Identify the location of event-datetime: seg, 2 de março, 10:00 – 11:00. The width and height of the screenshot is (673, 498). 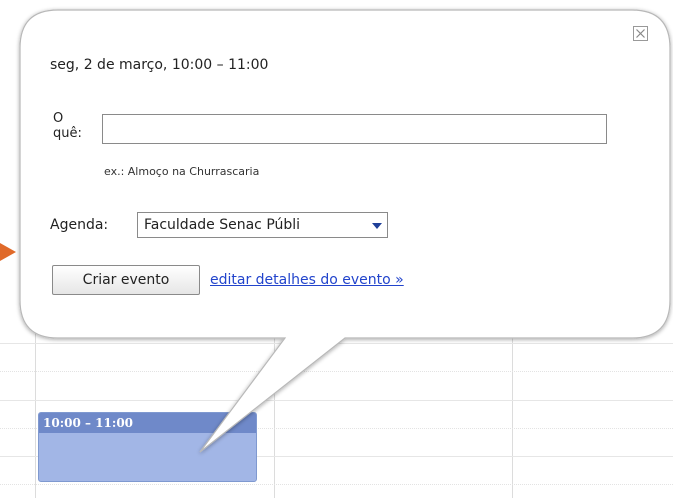
(159, 65).